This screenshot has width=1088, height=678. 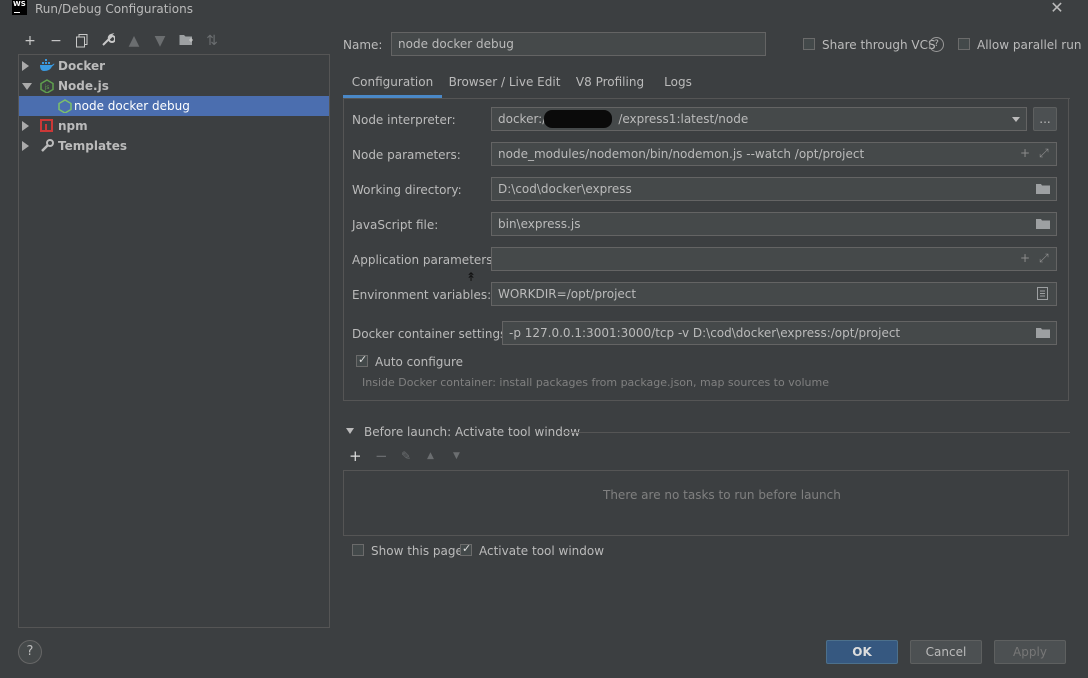 What do you see at coordinates (1016, 119) in the screenshot?
I see `chevron-down-icon` at bounding box center [1016, 119].